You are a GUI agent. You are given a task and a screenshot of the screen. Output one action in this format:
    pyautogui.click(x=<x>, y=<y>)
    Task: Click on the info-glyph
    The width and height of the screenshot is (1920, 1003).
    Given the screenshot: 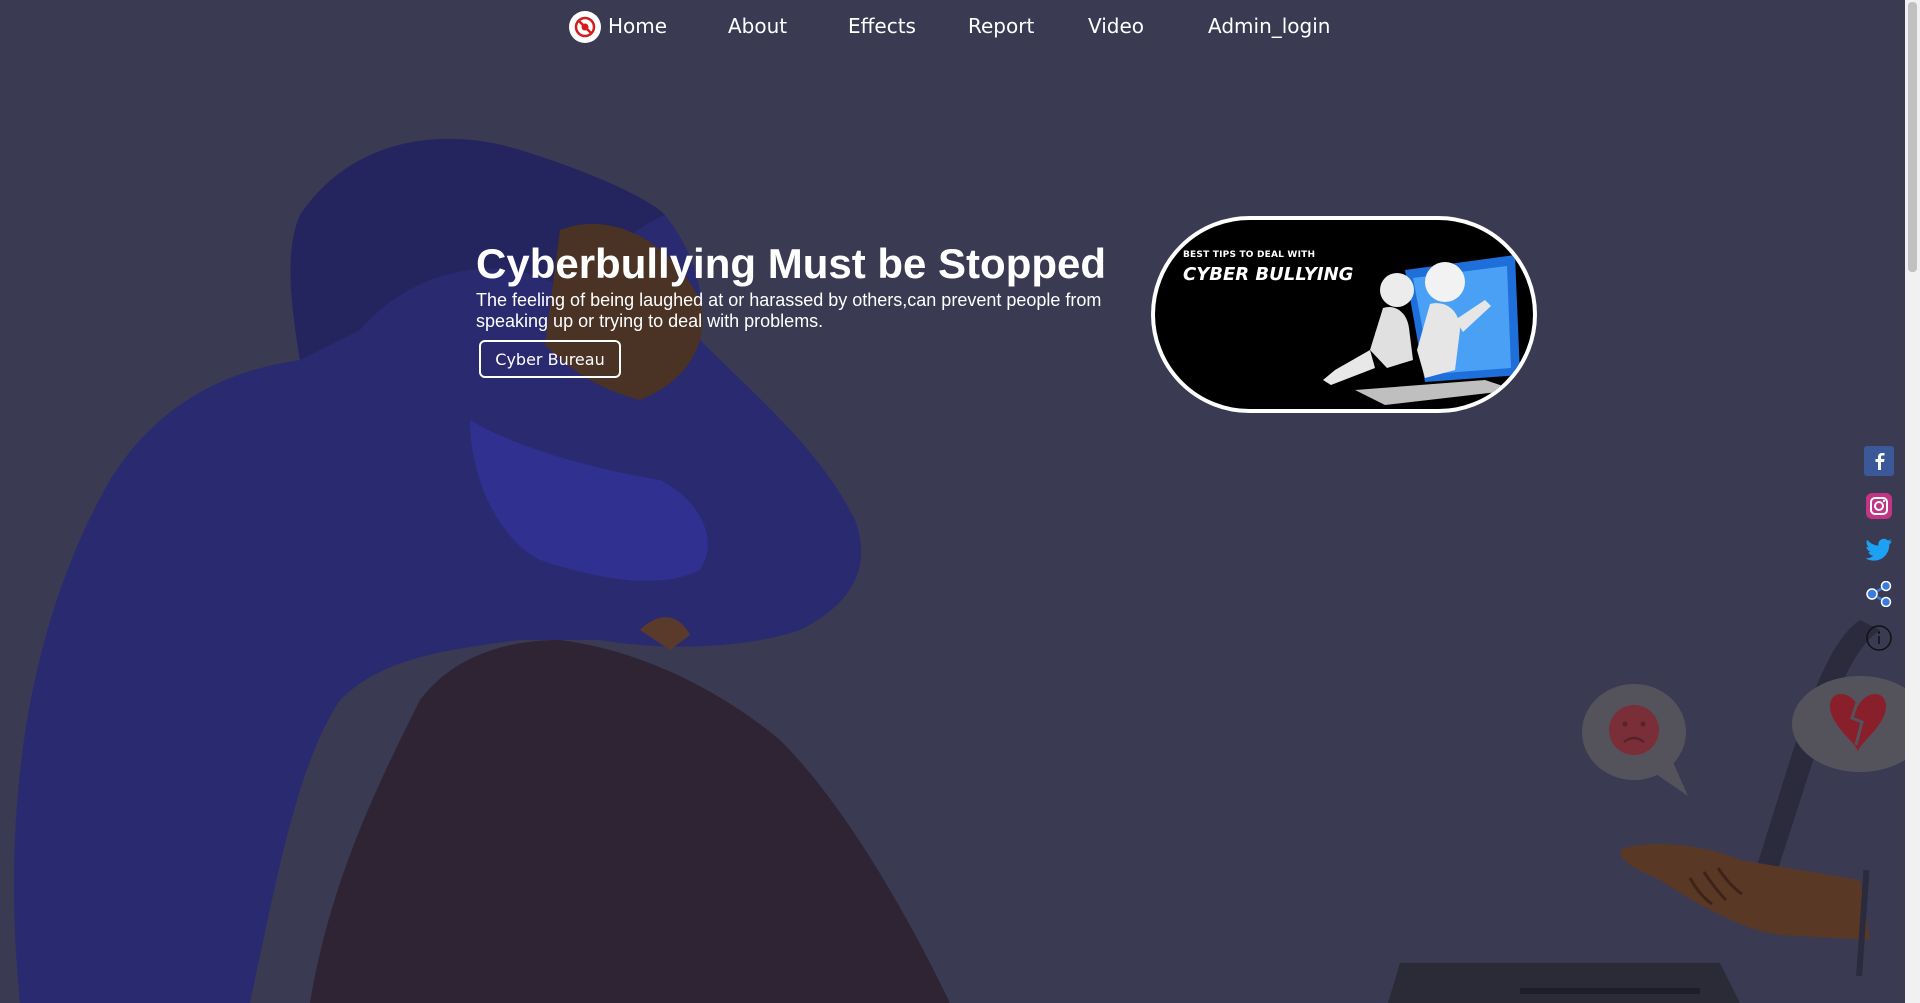 What is the action you would take?
    pyautogui.click(x=1879, y=638)
    